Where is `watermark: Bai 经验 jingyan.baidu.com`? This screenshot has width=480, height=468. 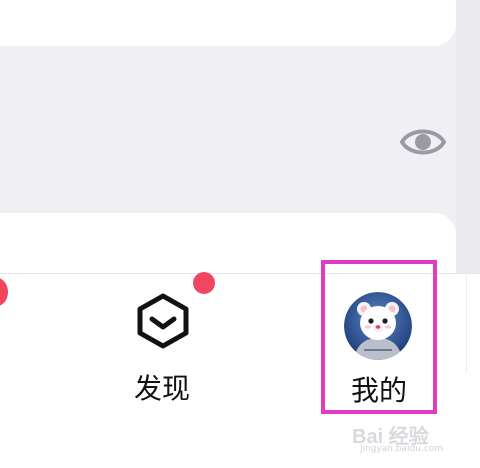
watermark: Bai 经验 jingyan.baidu.com is located at coordinates (407, 442).